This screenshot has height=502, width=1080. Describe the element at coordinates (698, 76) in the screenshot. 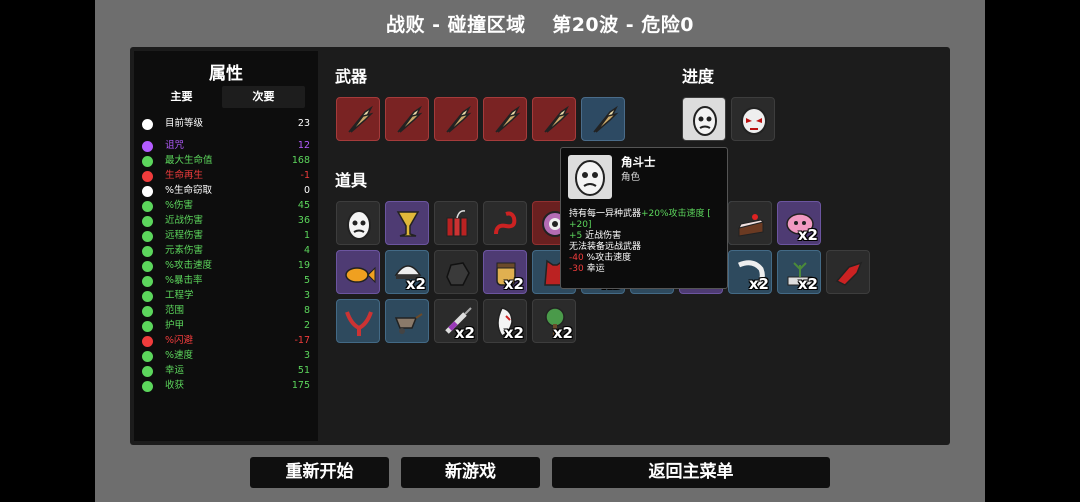

I see `progress-heading: 进度` at that location.